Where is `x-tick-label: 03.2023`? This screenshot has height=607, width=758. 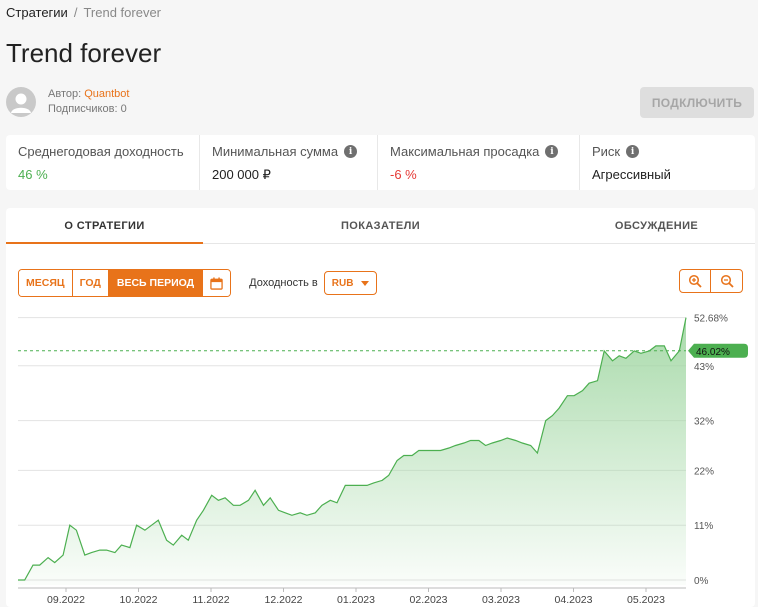
x-tick-label: 03.2023 is located at coordinates (501, 600).